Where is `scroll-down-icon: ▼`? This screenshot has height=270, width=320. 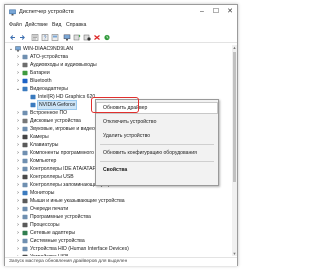
scroll-down-icon: ▼ is located at coordinates (234, 253).